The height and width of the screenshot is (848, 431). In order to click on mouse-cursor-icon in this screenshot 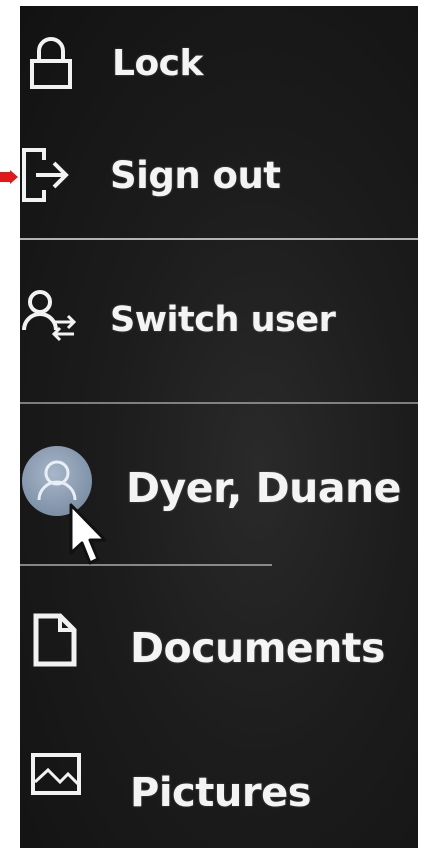, I will do `click(88, 534)`.